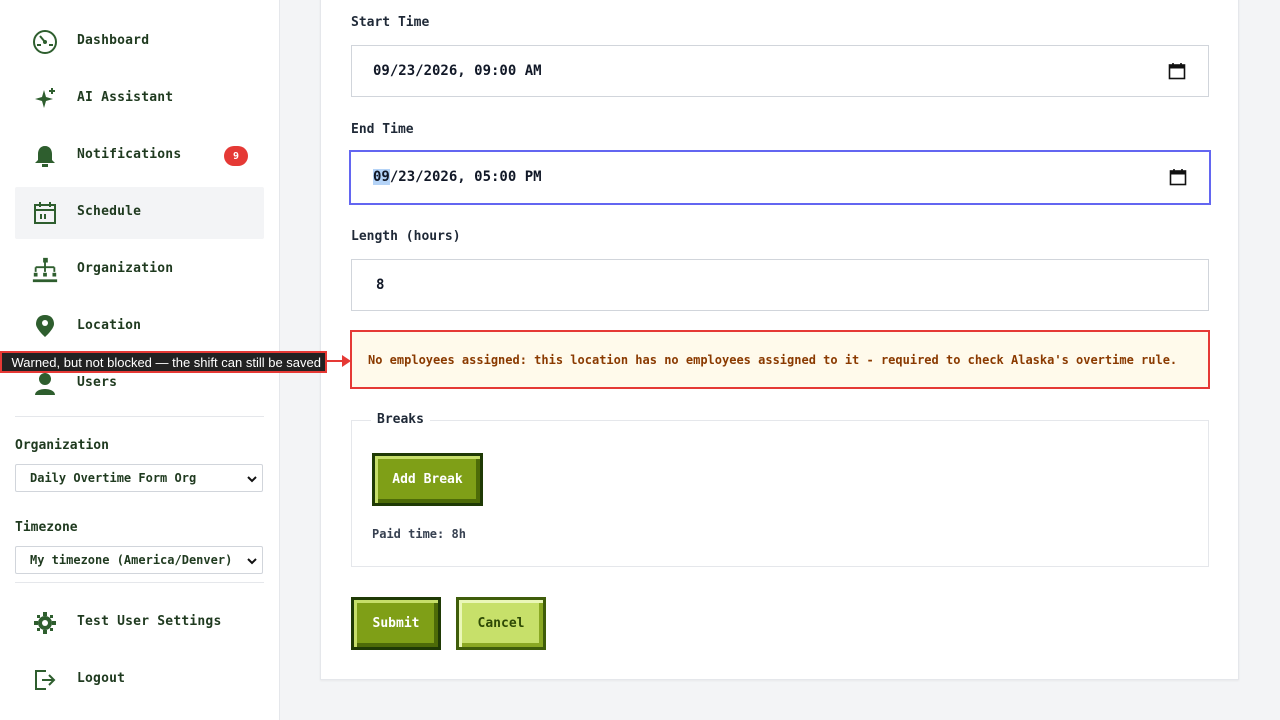 This screenshot has height=720, width=1280. I want to click on end-time-value-rest: /23/2026, 05:00 PM, so click(465, 177).